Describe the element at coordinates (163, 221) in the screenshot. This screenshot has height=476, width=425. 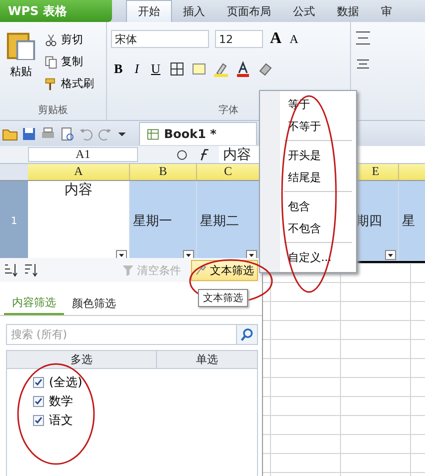
I see `table-cell: 星期一` at that location.